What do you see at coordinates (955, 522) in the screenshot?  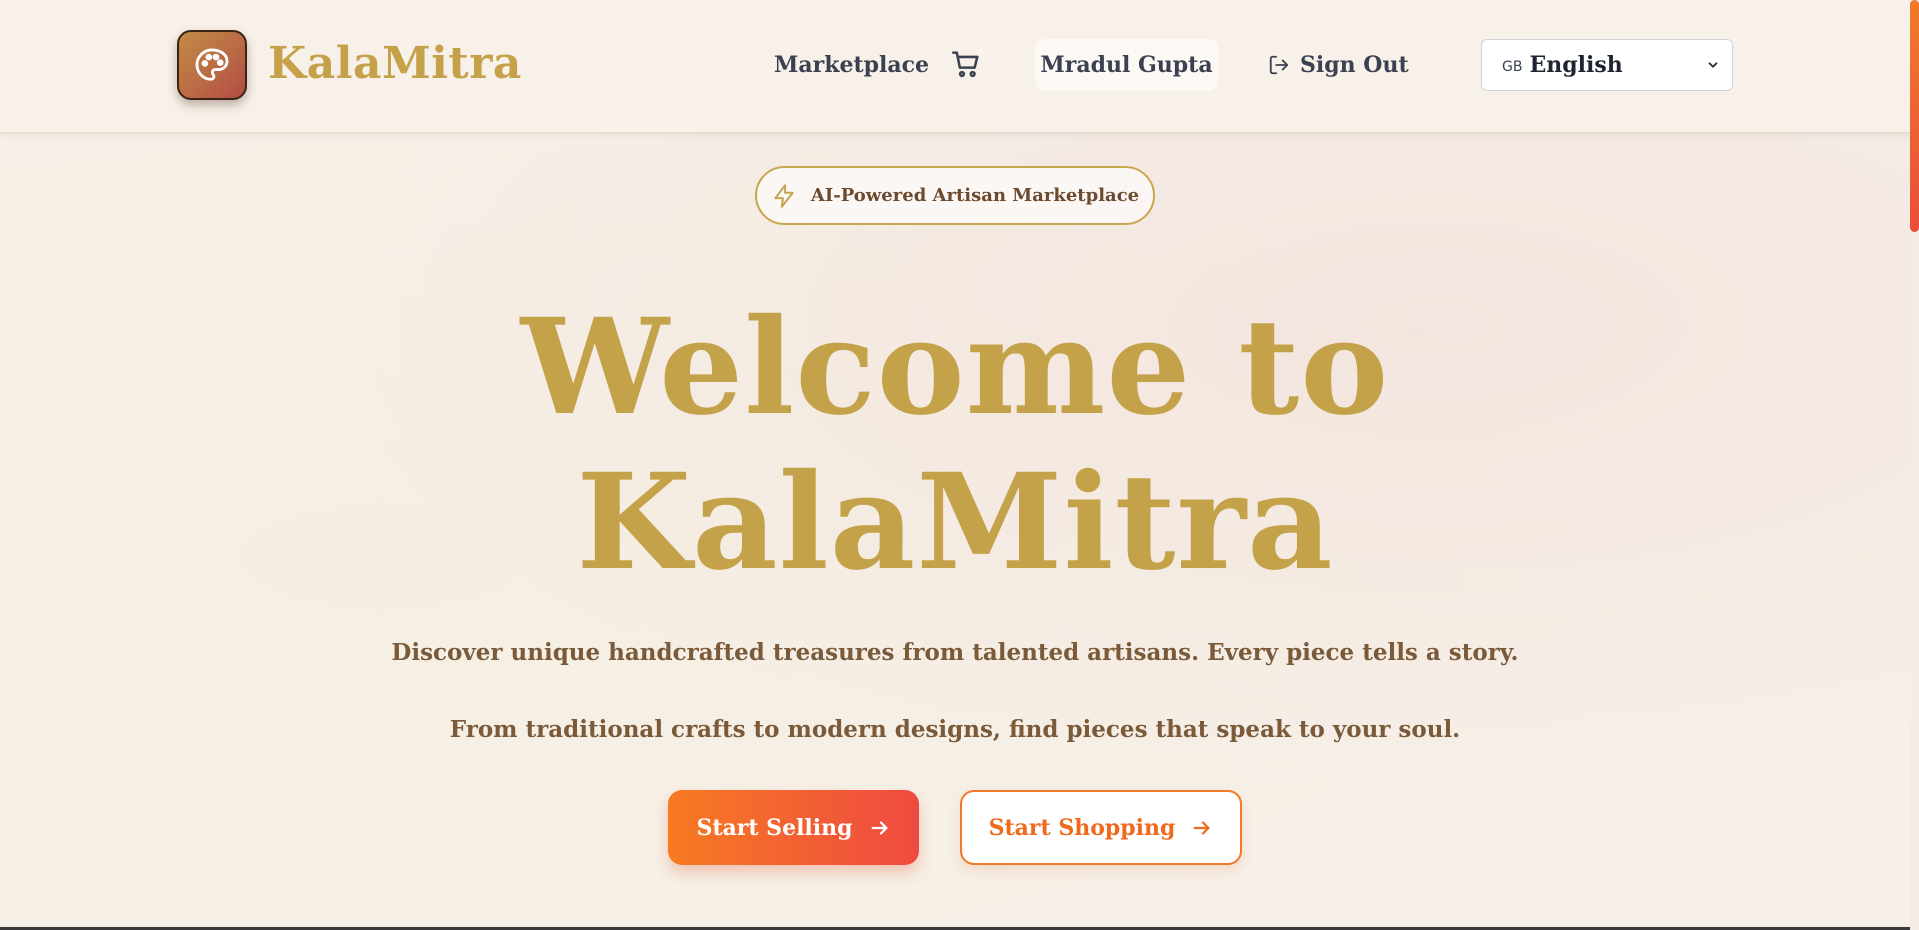 I see `hero-title-line-2: KalaMitra` at bounding box center [955, 522].